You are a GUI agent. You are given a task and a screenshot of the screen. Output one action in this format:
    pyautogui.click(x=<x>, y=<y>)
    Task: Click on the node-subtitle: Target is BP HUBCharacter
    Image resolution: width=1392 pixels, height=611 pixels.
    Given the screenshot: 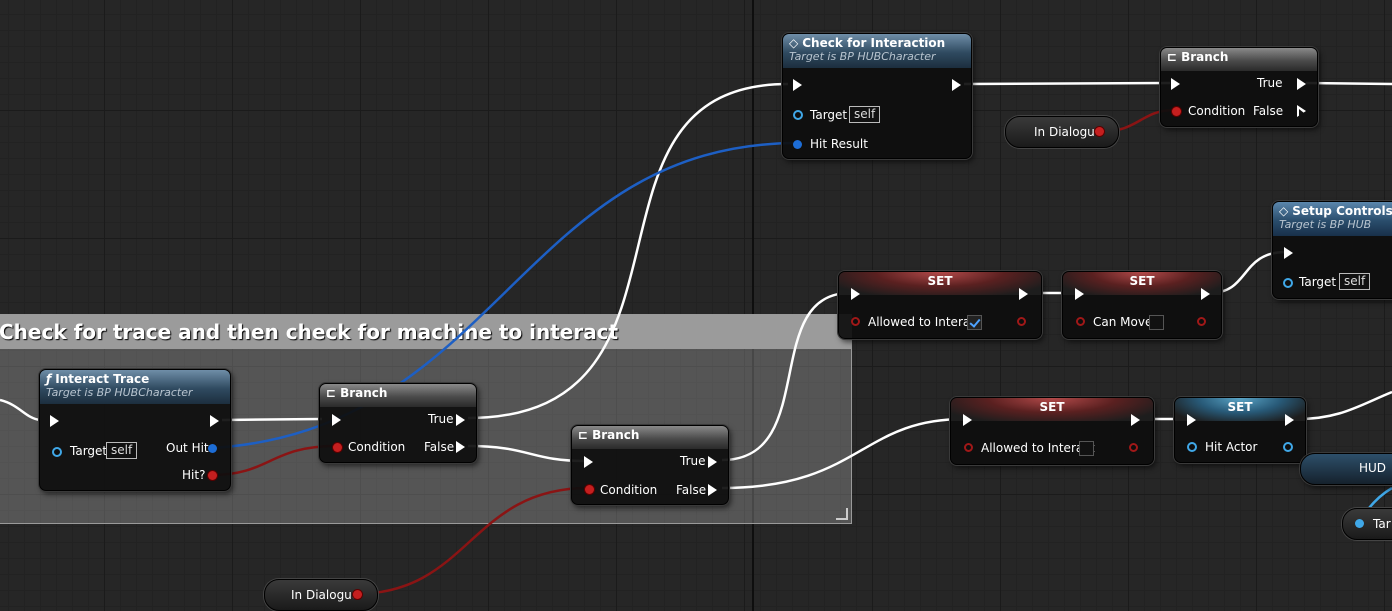 What is the action you would take?
    pyautogui.click(x=119, y=392)
    